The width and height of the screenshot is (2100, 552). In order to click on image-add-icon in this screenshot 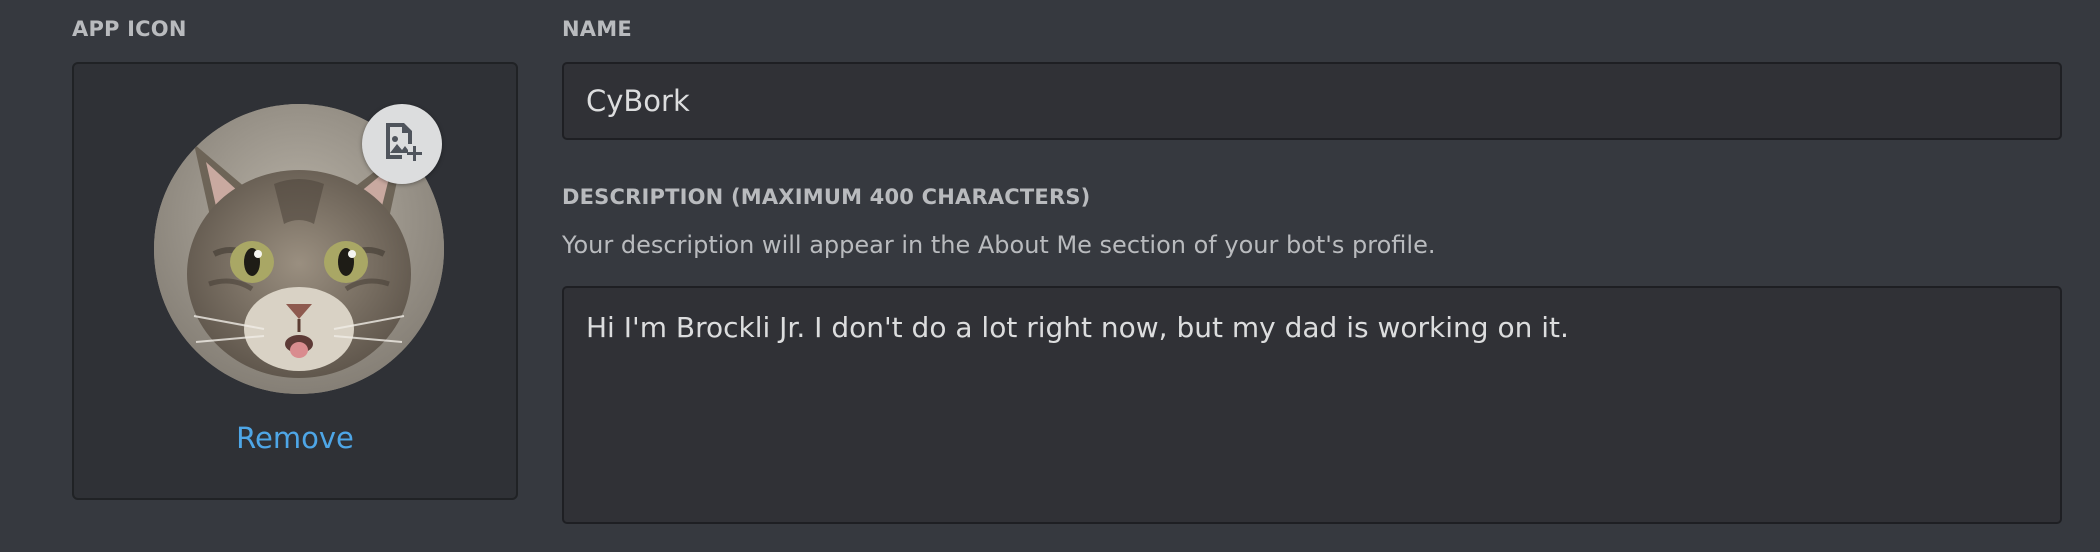, I will do `click(402, 144)`.